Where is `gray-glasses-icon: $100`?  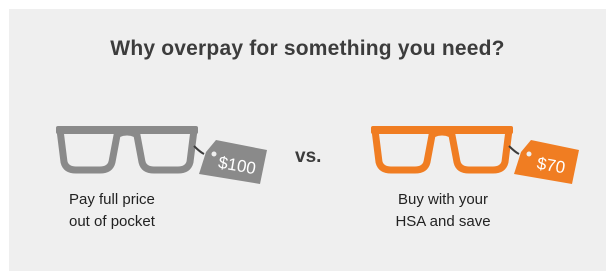
gray-glasses-icon: $100 is located at coordinates (161, 155).